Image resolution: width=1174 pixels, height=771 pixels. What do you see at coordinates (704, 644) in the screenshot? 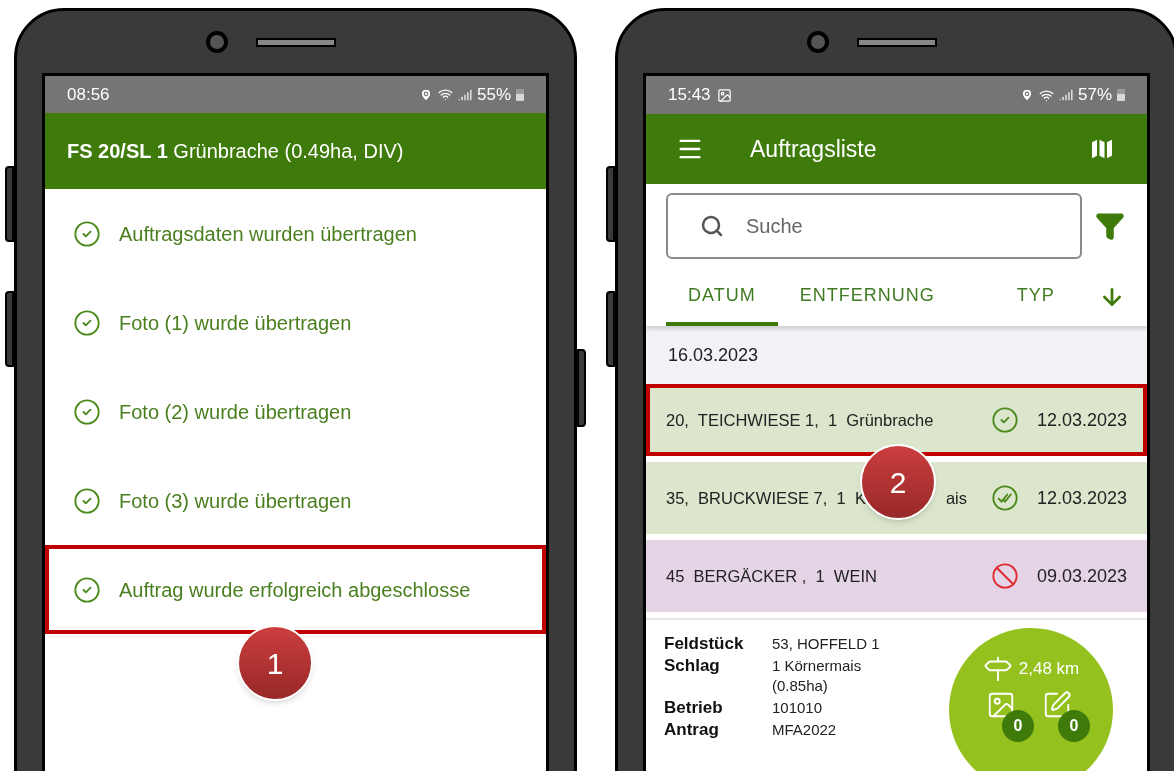
I see `detail-label: Feldstück` at bounding box center [704, 644].